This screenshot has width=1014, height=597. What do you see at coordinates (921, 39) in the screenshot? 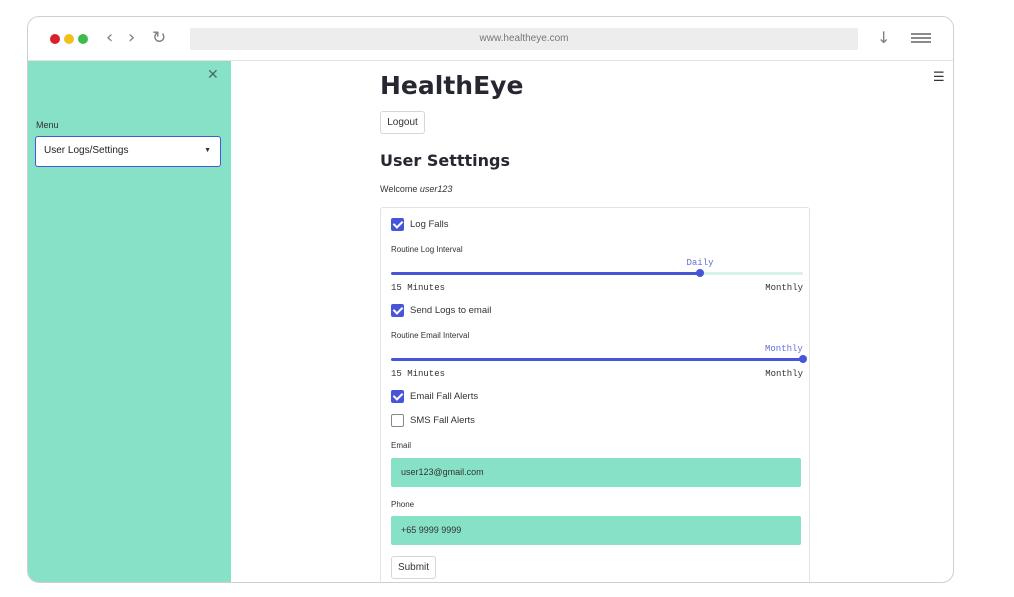
I see `browser-menu-icon` at bounding box center [921, 39].